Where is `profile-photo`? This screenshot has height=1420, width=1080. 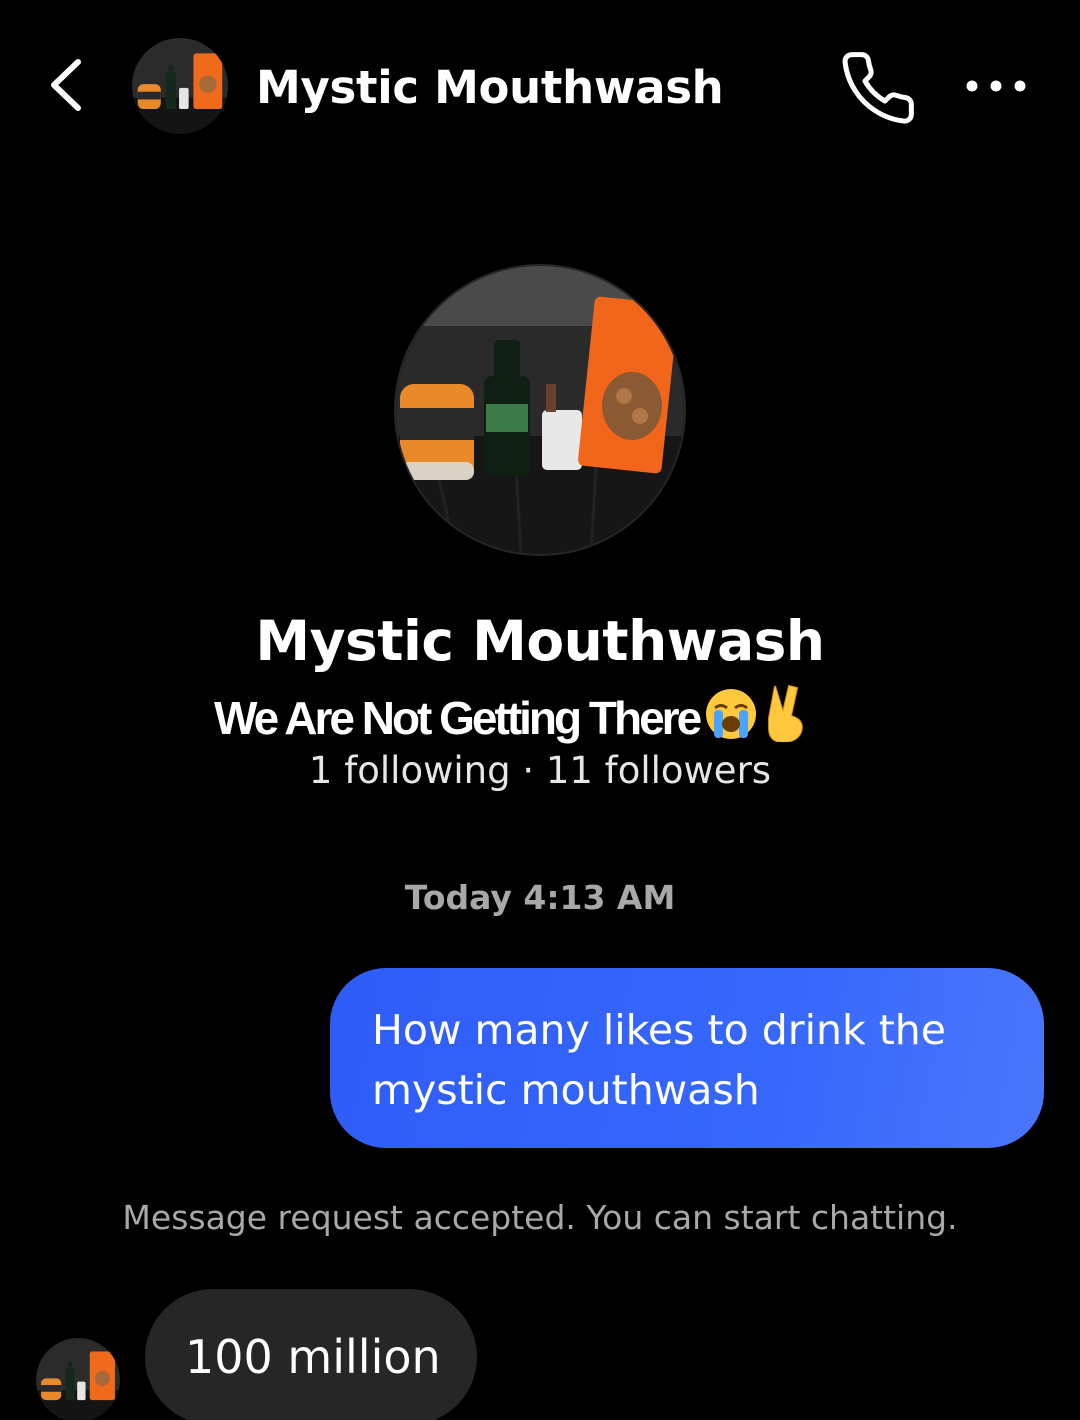 profile-photo is located at coordinates (540, 410).